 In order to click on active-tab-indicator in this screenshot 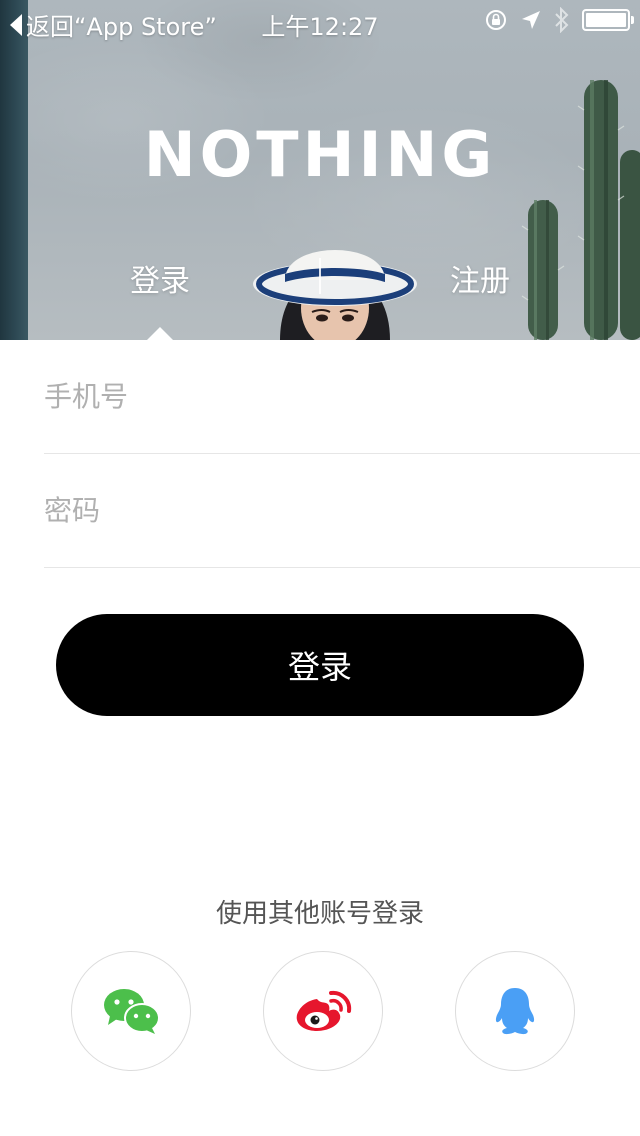, I will do `click(160, 333)`.